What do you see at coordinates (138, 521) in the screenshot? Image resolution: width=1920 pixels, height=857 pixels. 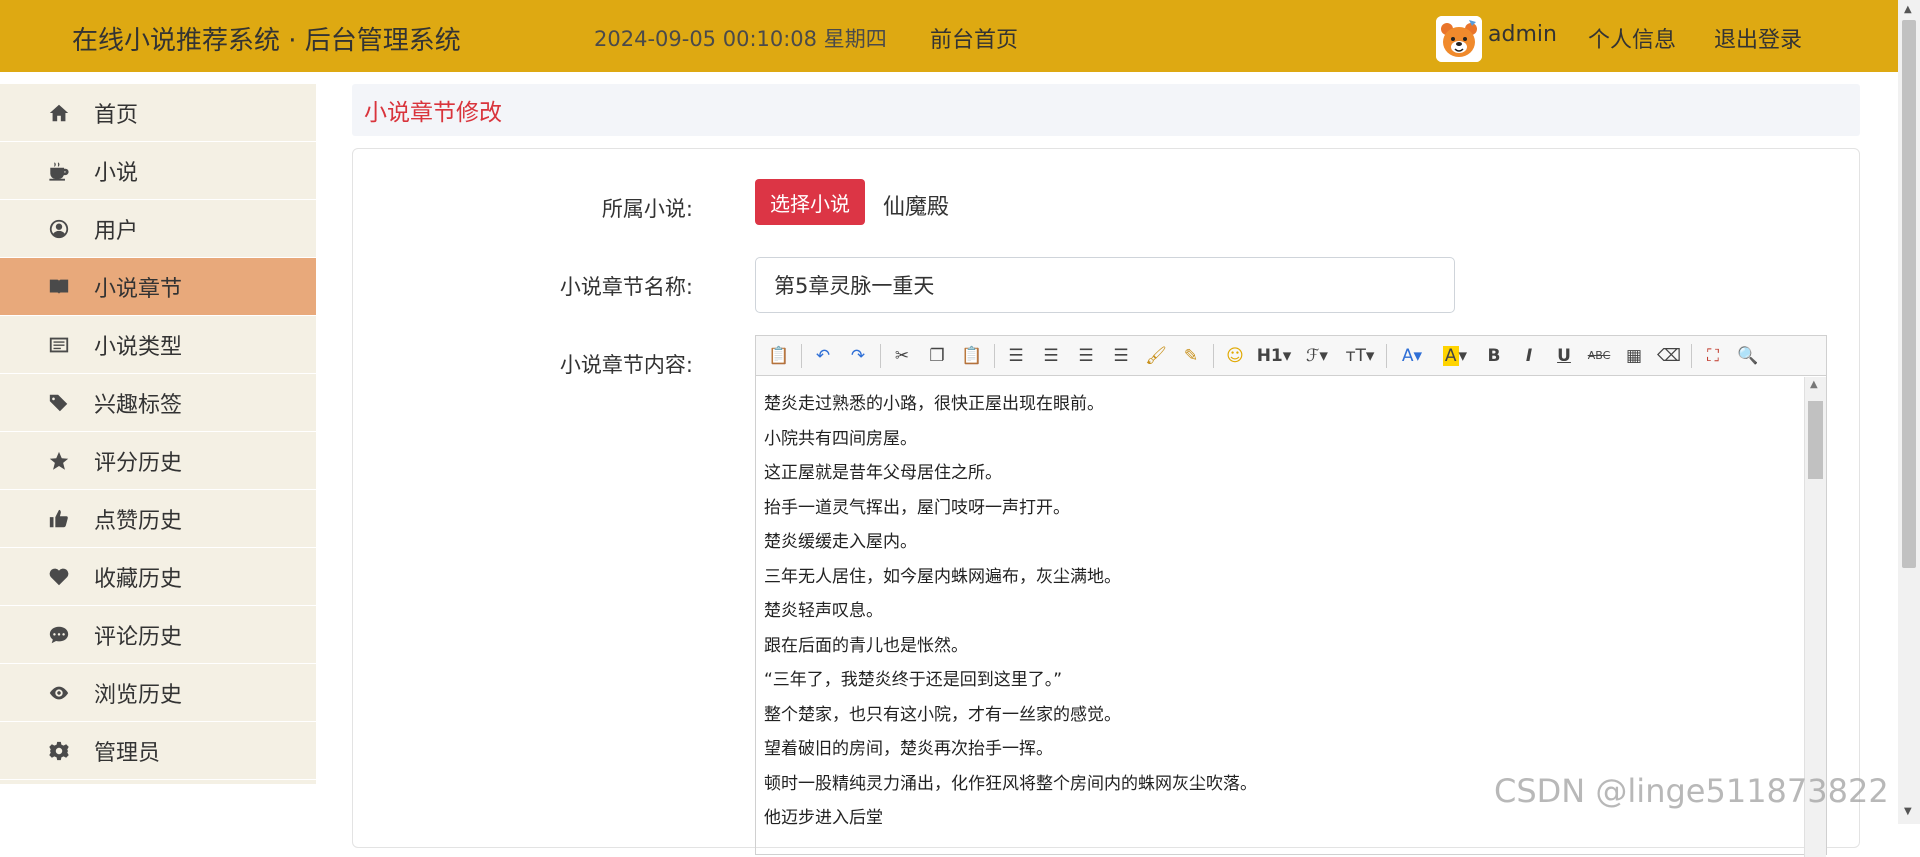 I see `sidebar-item-label: 点赞历史` at bounding box center [138, 521].